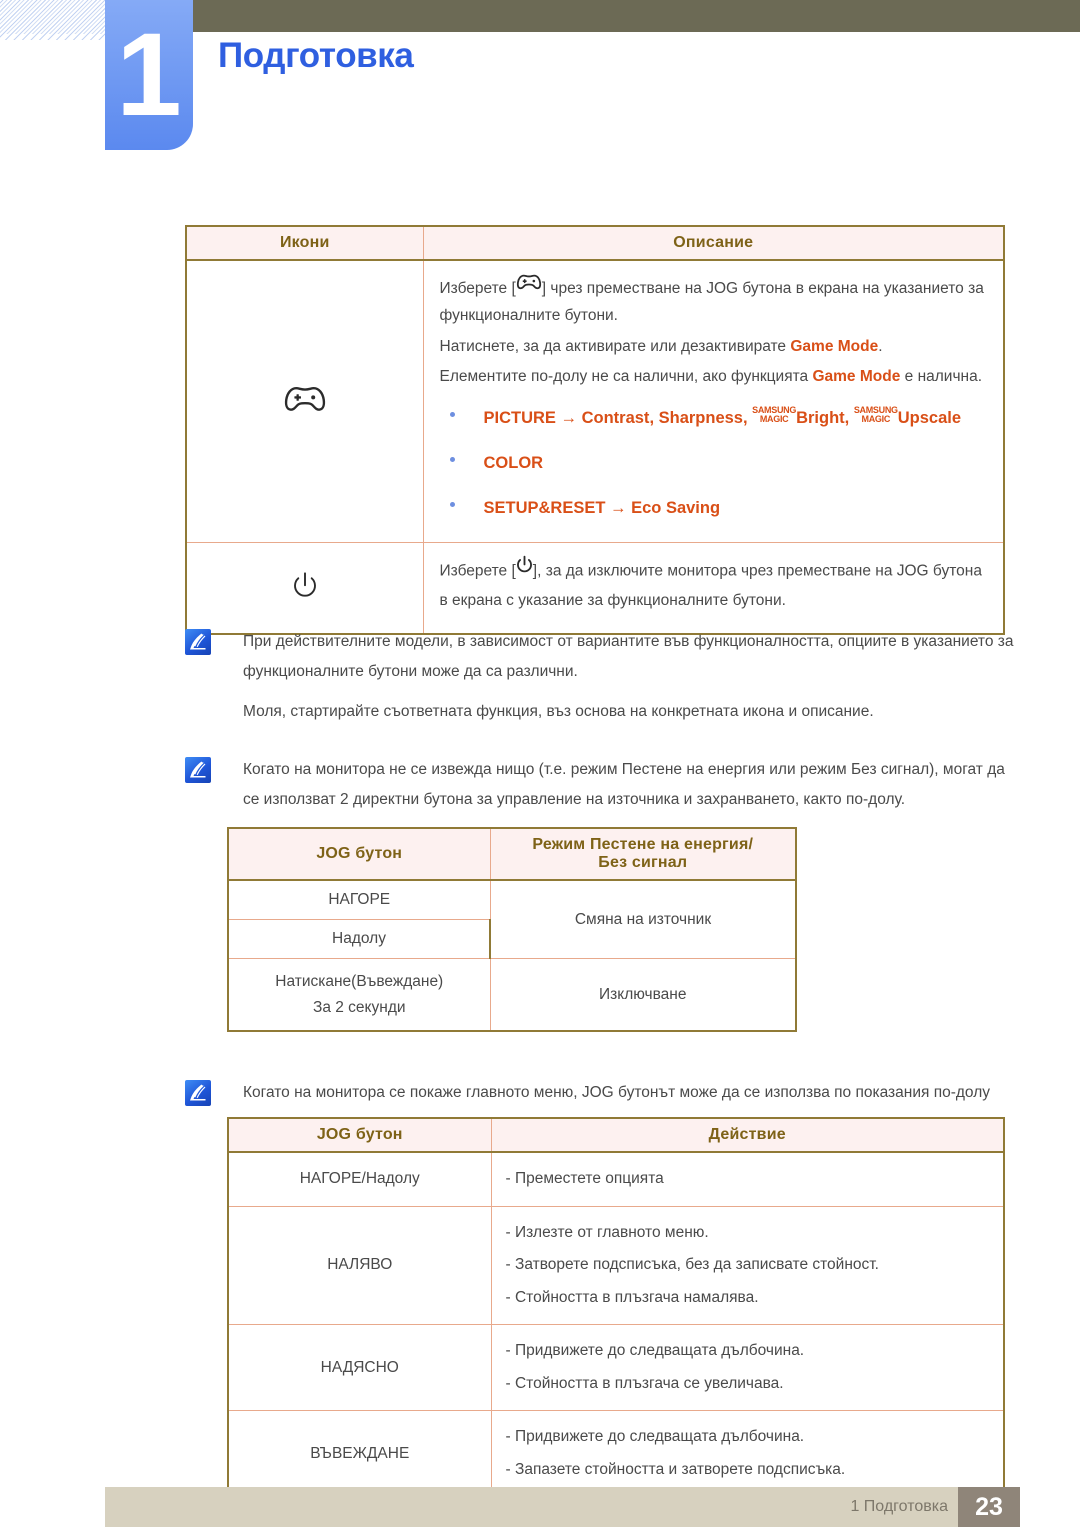  Describe the element at coordinates (524, 569) in the screenshot. I see `power-inline-icon` at that location.